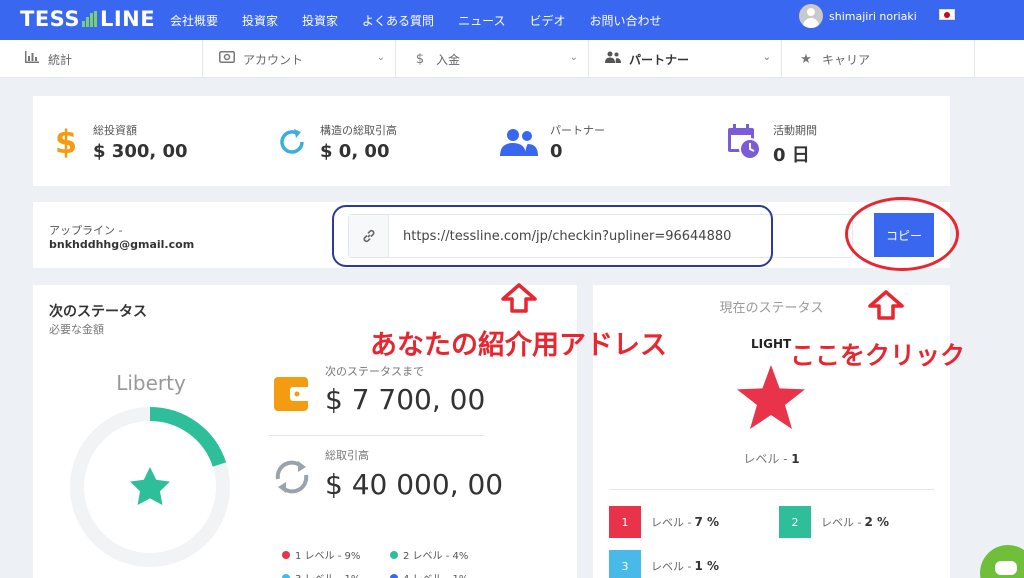 This screenshot has height=578, width=1024. I want to click on next-status-name: Liberty, so click(151, 383).